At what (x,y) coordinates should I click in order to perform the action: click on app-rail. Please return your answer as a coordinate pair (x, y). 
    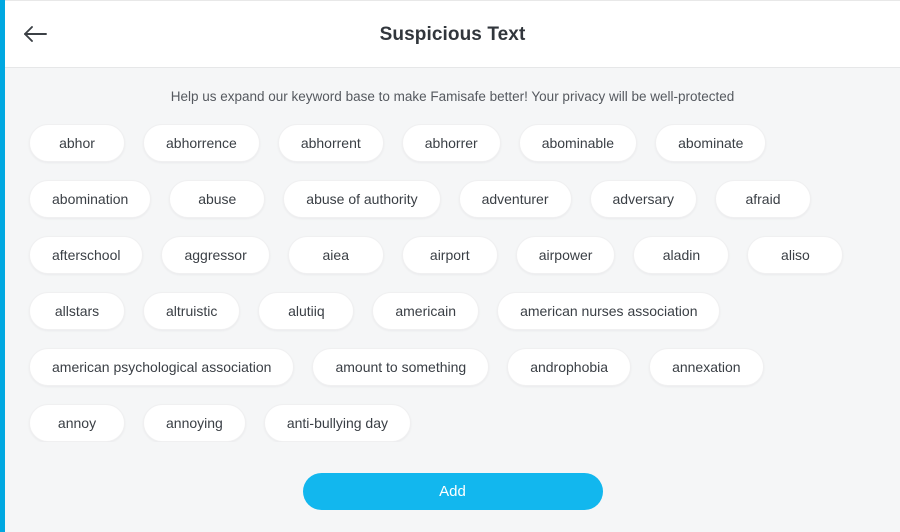
    Looking at the image, I should click on (2, 266).